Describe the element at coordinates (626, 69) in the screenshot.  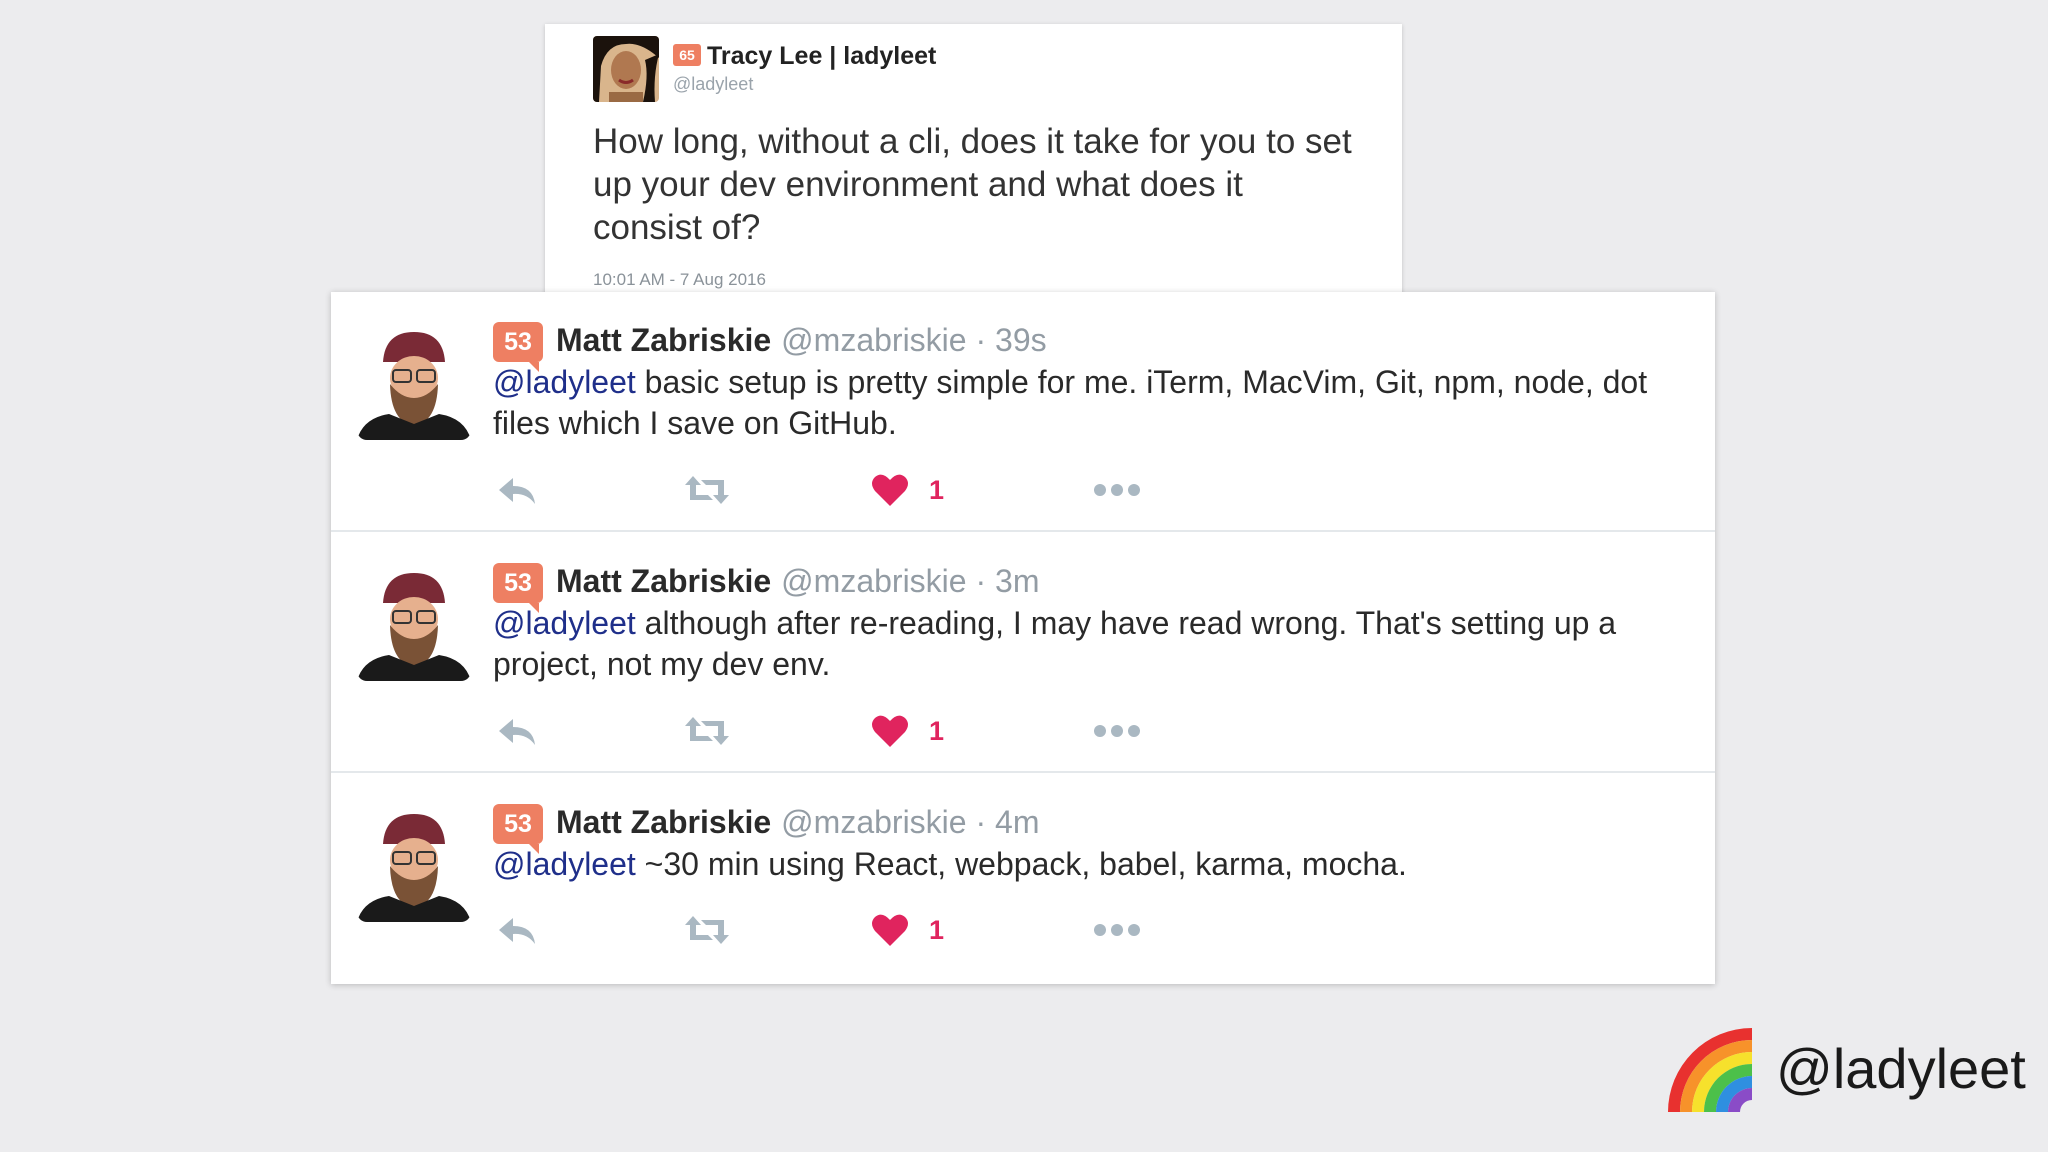
I see `tracy-avatar` at that location.